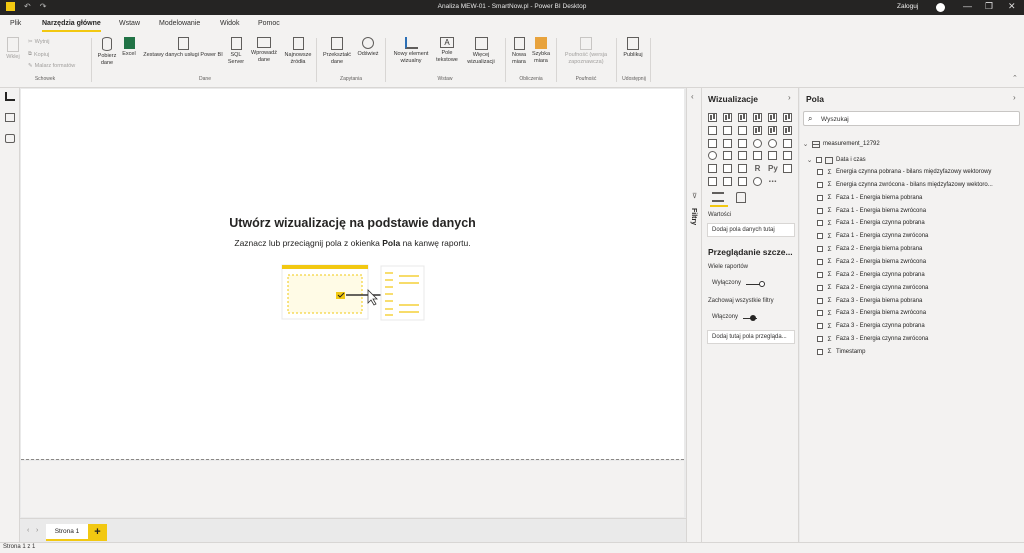 The height and width of the screenshot is (553, 1024). I want to click on search-input, so click(916, 119).